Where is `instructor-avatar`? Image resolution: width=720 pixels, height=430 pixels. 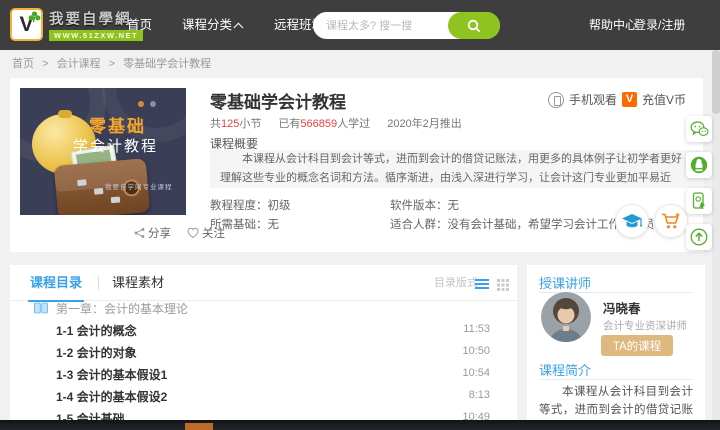
instructor-avatar is located at coordinates (566, 317).